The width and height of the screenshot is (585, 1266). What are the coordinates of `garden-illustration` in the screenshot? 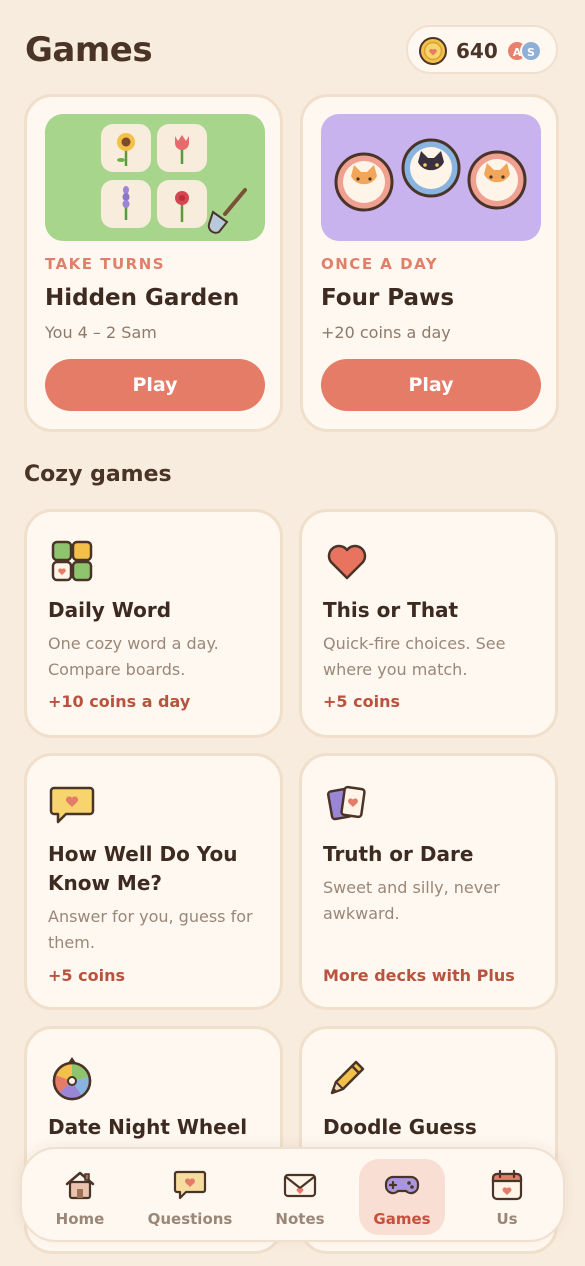 It's located at (155, 177).